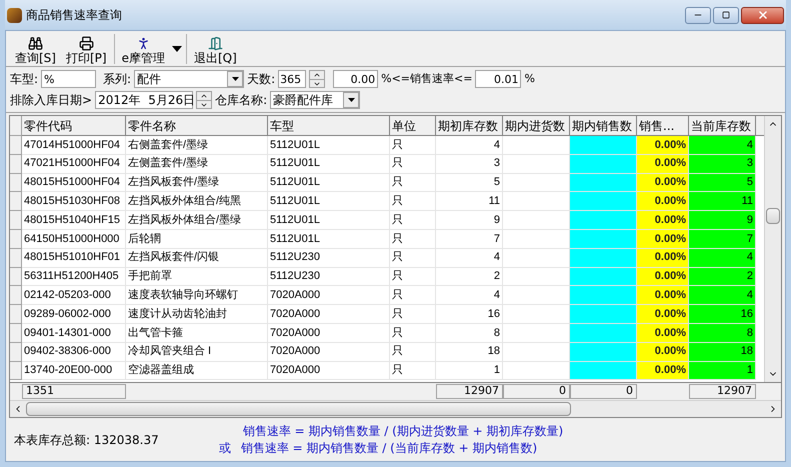 The image size is (791, 467). Describe the element at coordinates (74, 126) in the screenshot. I see `column-header: 零件代码` at that location.